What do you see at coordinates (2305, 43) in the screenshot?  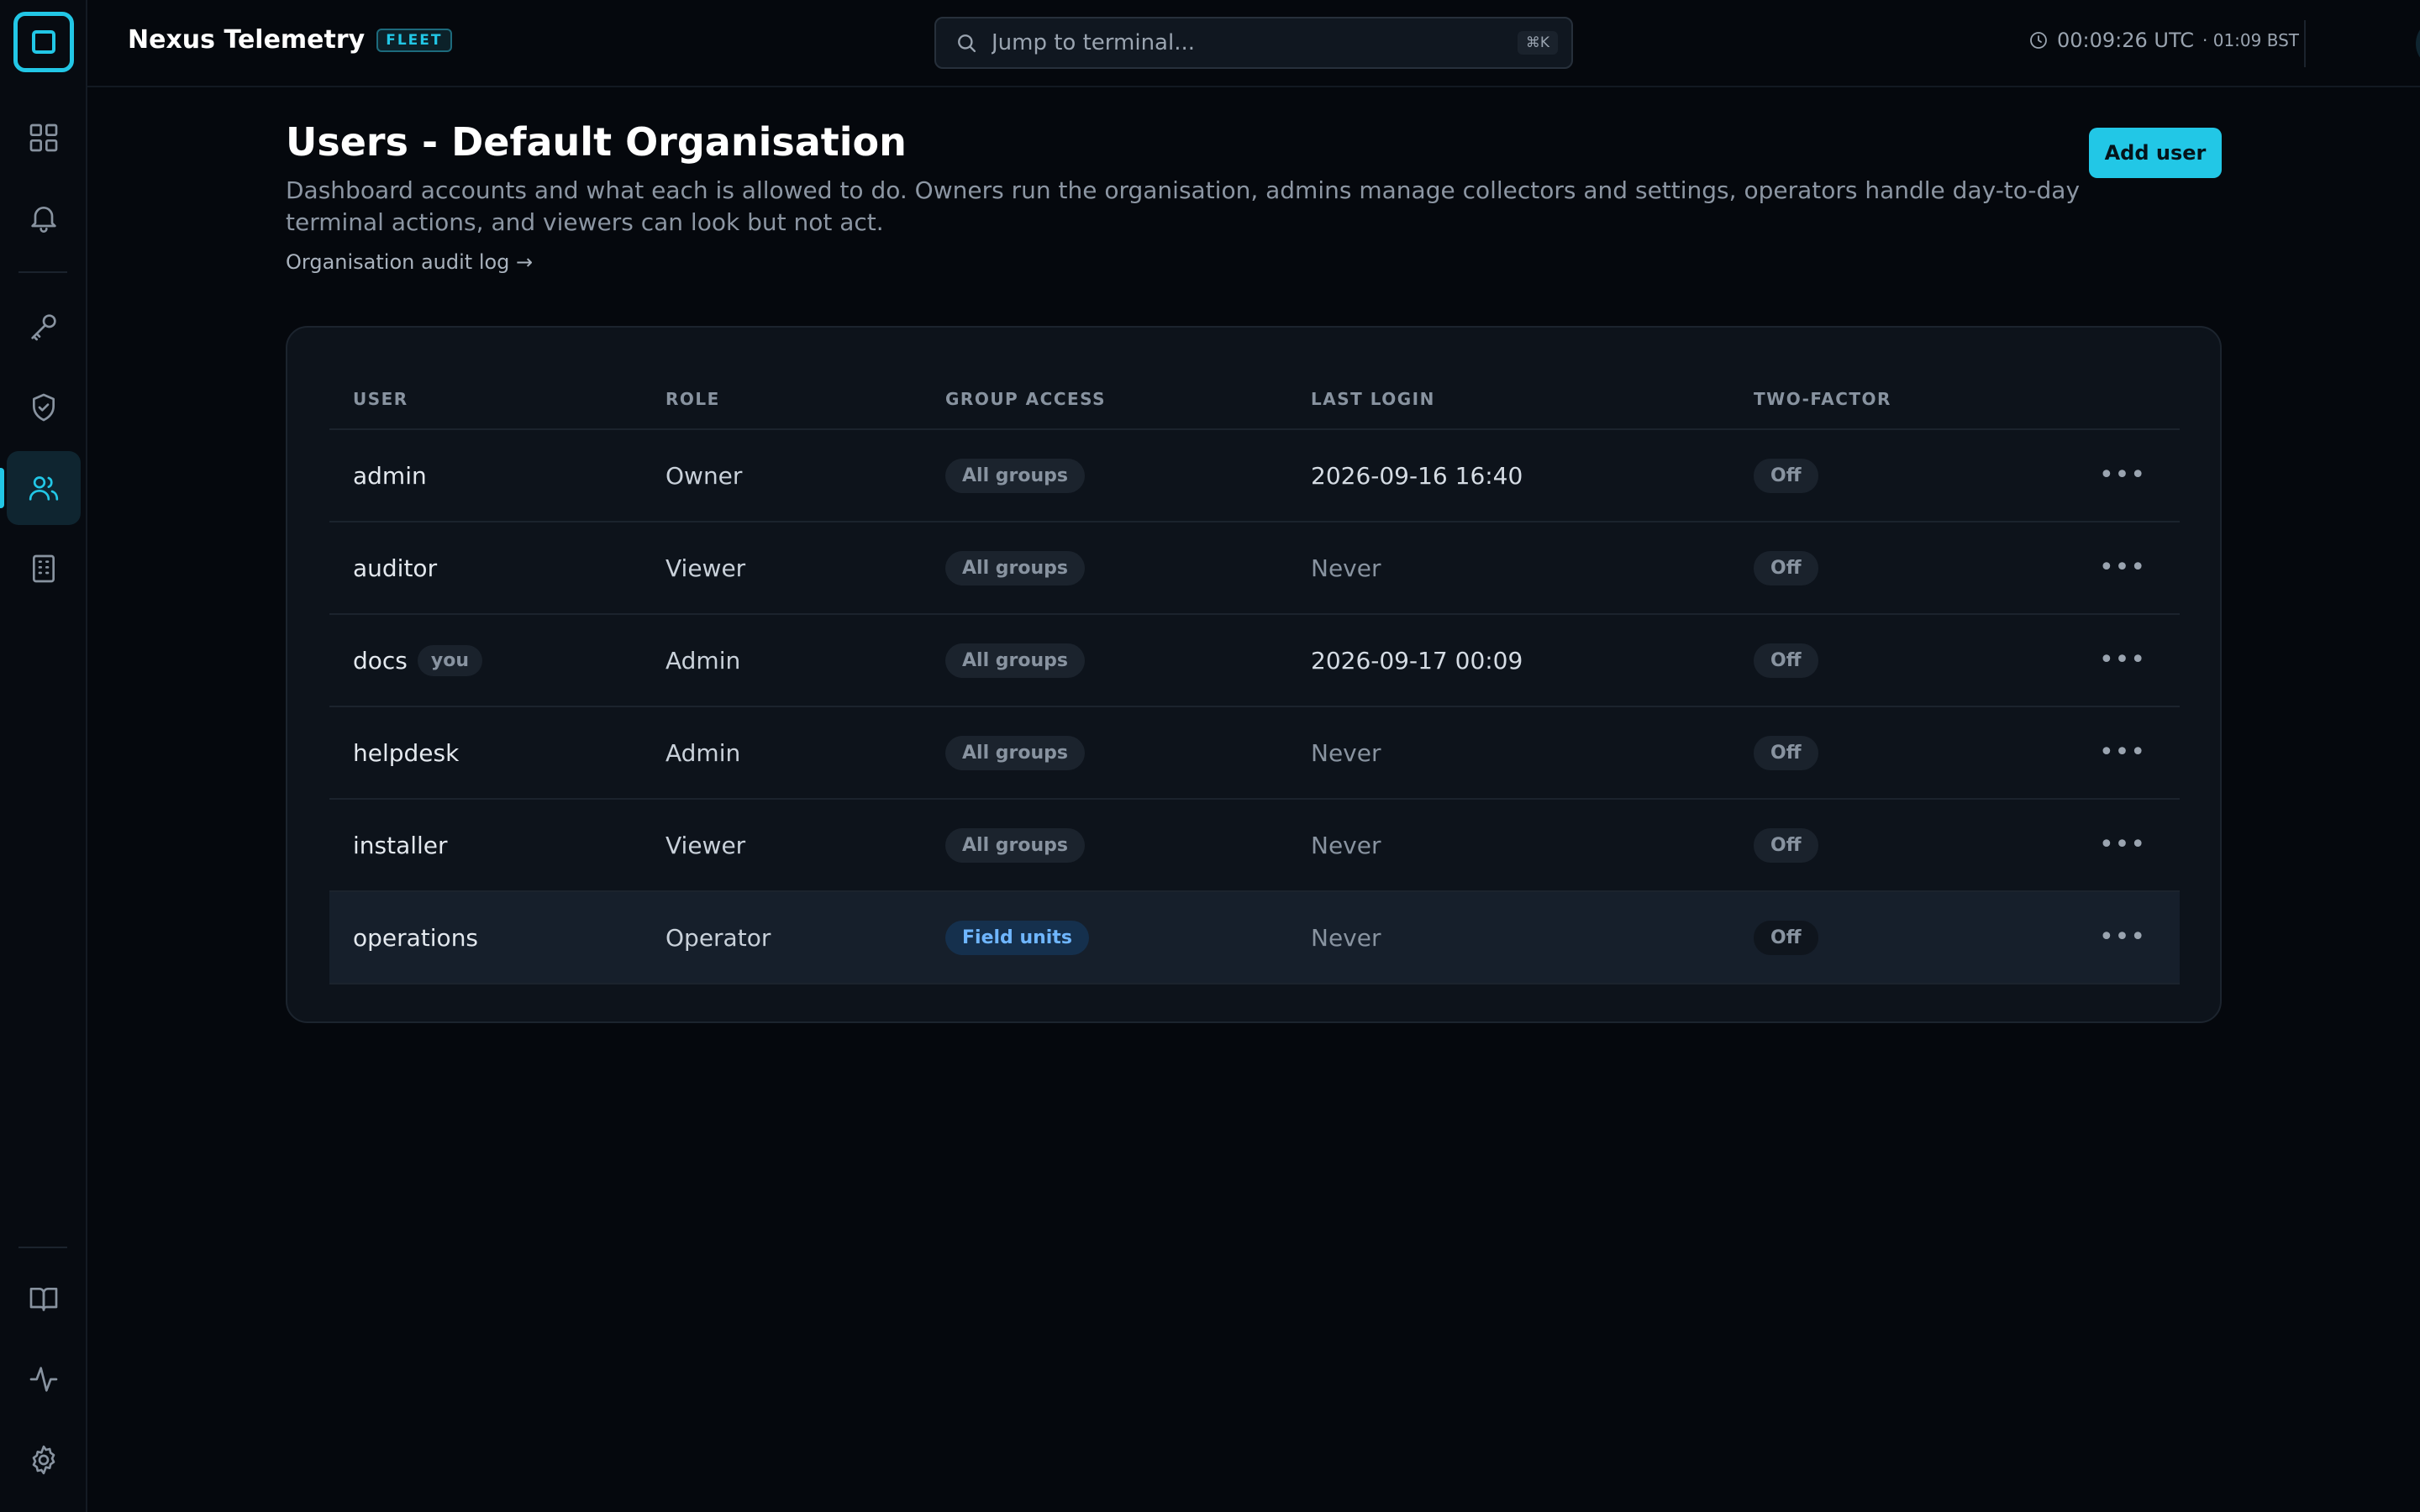 I see `topbar-divider` at bounding box center [2305, 43].